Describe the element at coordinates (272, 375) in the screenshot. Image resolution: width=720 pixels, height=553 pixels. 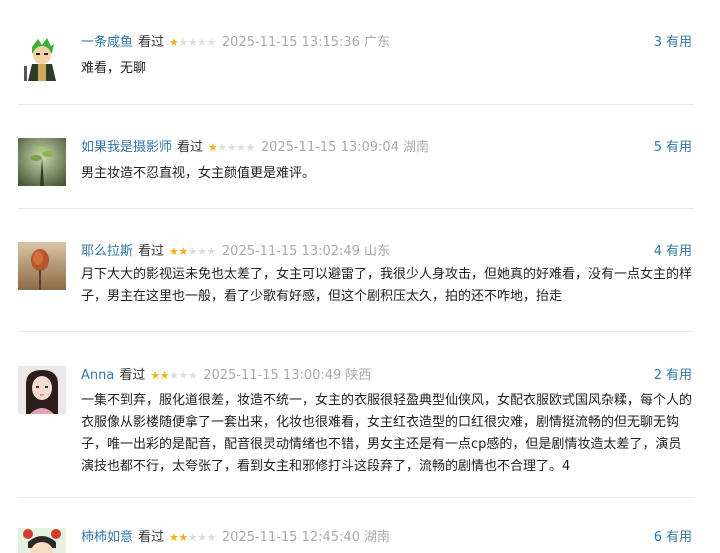
I see `comment-time: 2025-11-15 13:00:49` at that location.